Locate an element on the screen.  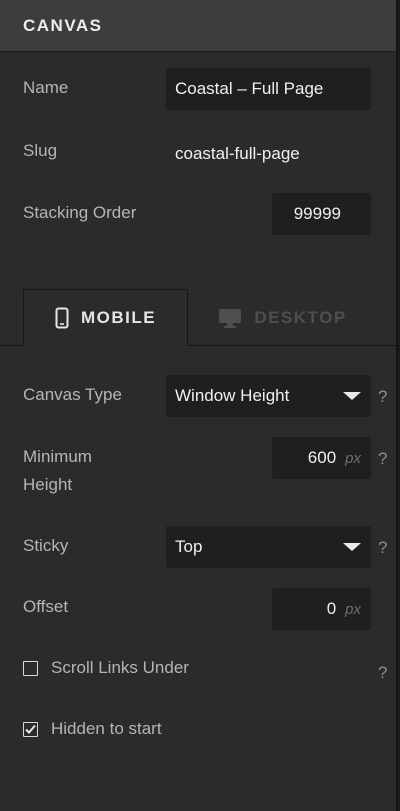
stacking-order-input: 99999 is located at coordinates (321, 214).